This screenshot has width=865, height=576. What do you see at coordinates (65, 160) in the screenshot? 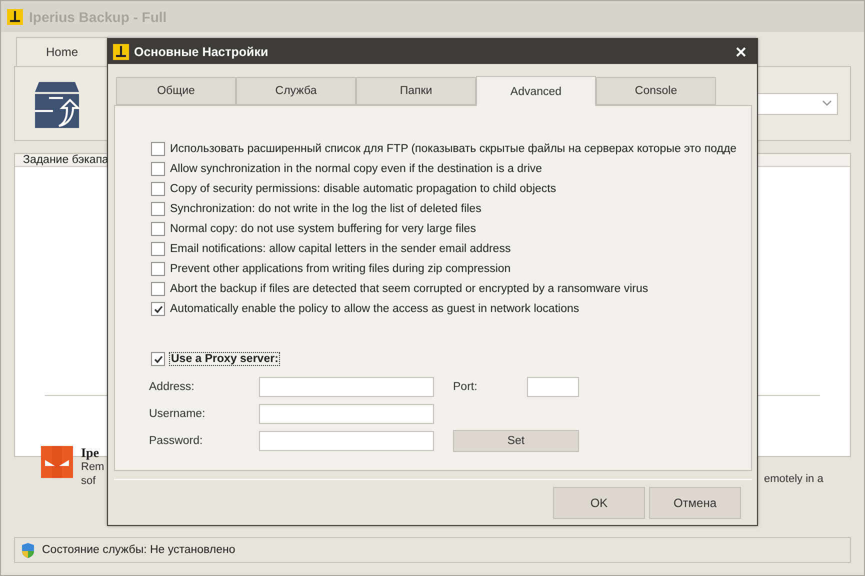
I see `column-header: Задание бэкапа` at bounding box center [65, 160].